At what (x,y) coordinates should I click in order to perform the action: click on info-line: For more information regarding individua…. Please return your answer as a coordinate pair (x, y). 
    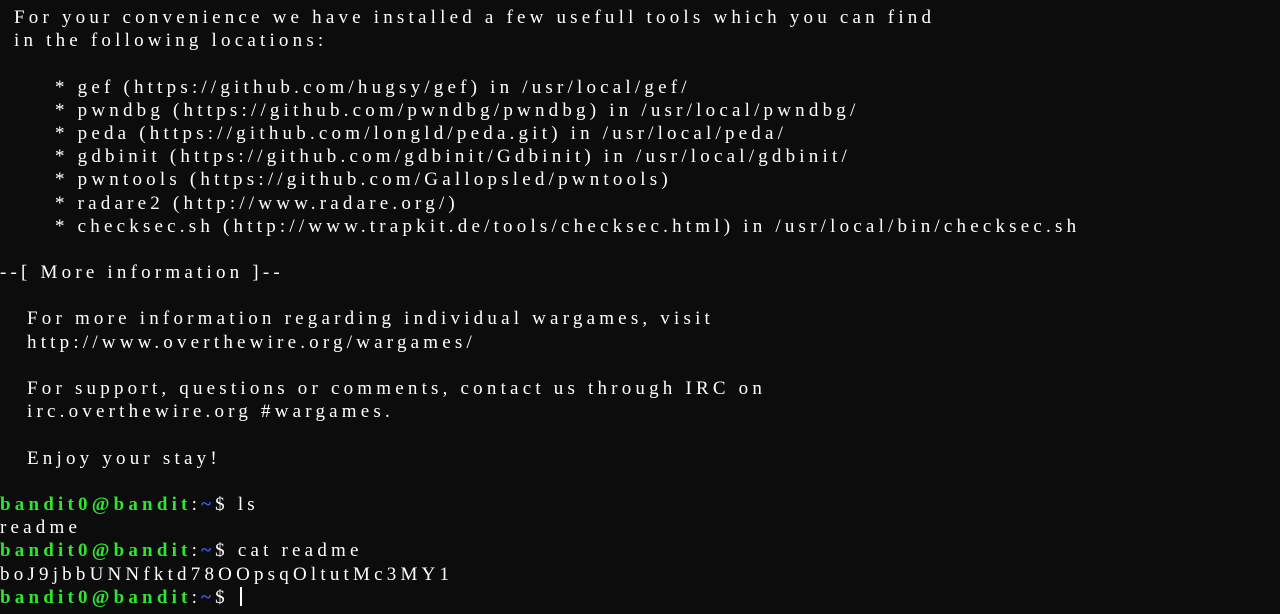
    Looking at the image, I should click on (371, 319).